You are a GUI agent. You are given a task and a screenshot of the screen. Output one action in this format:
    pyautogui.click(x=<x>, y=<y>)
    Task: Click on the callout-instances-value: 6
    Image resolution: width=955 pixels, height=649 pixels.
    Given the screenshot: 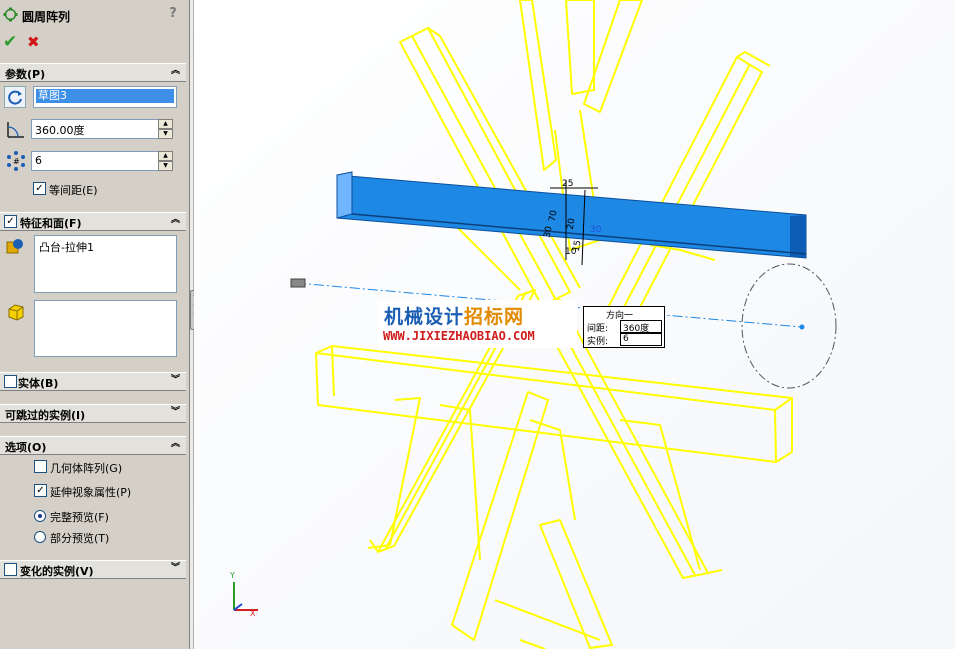 What is the action you would take?
    pyautogui.click(x=626, y=339)
    